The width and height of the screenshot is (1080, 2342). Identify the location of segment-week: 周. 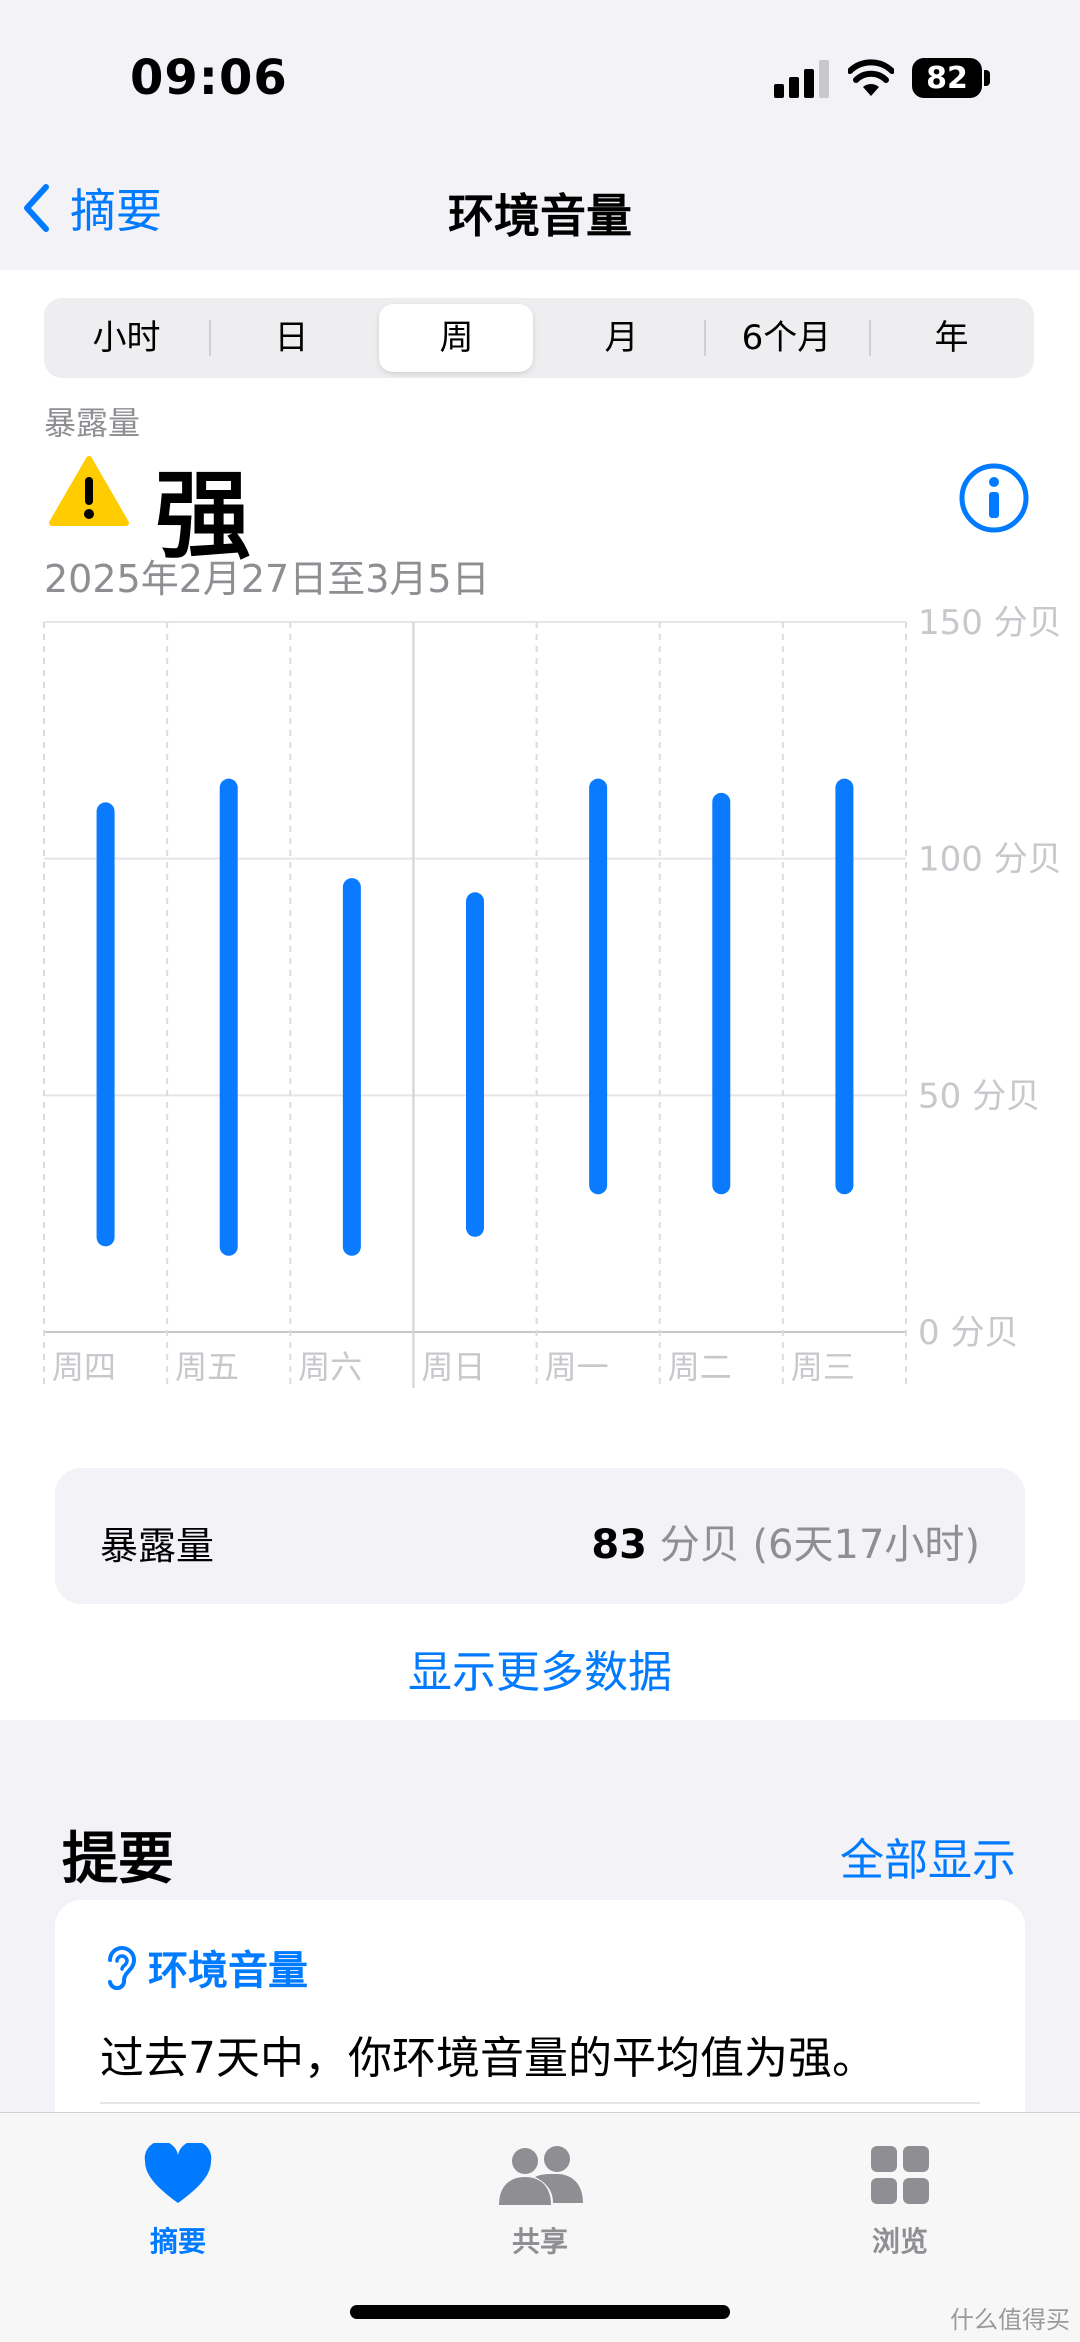
(456, 338).